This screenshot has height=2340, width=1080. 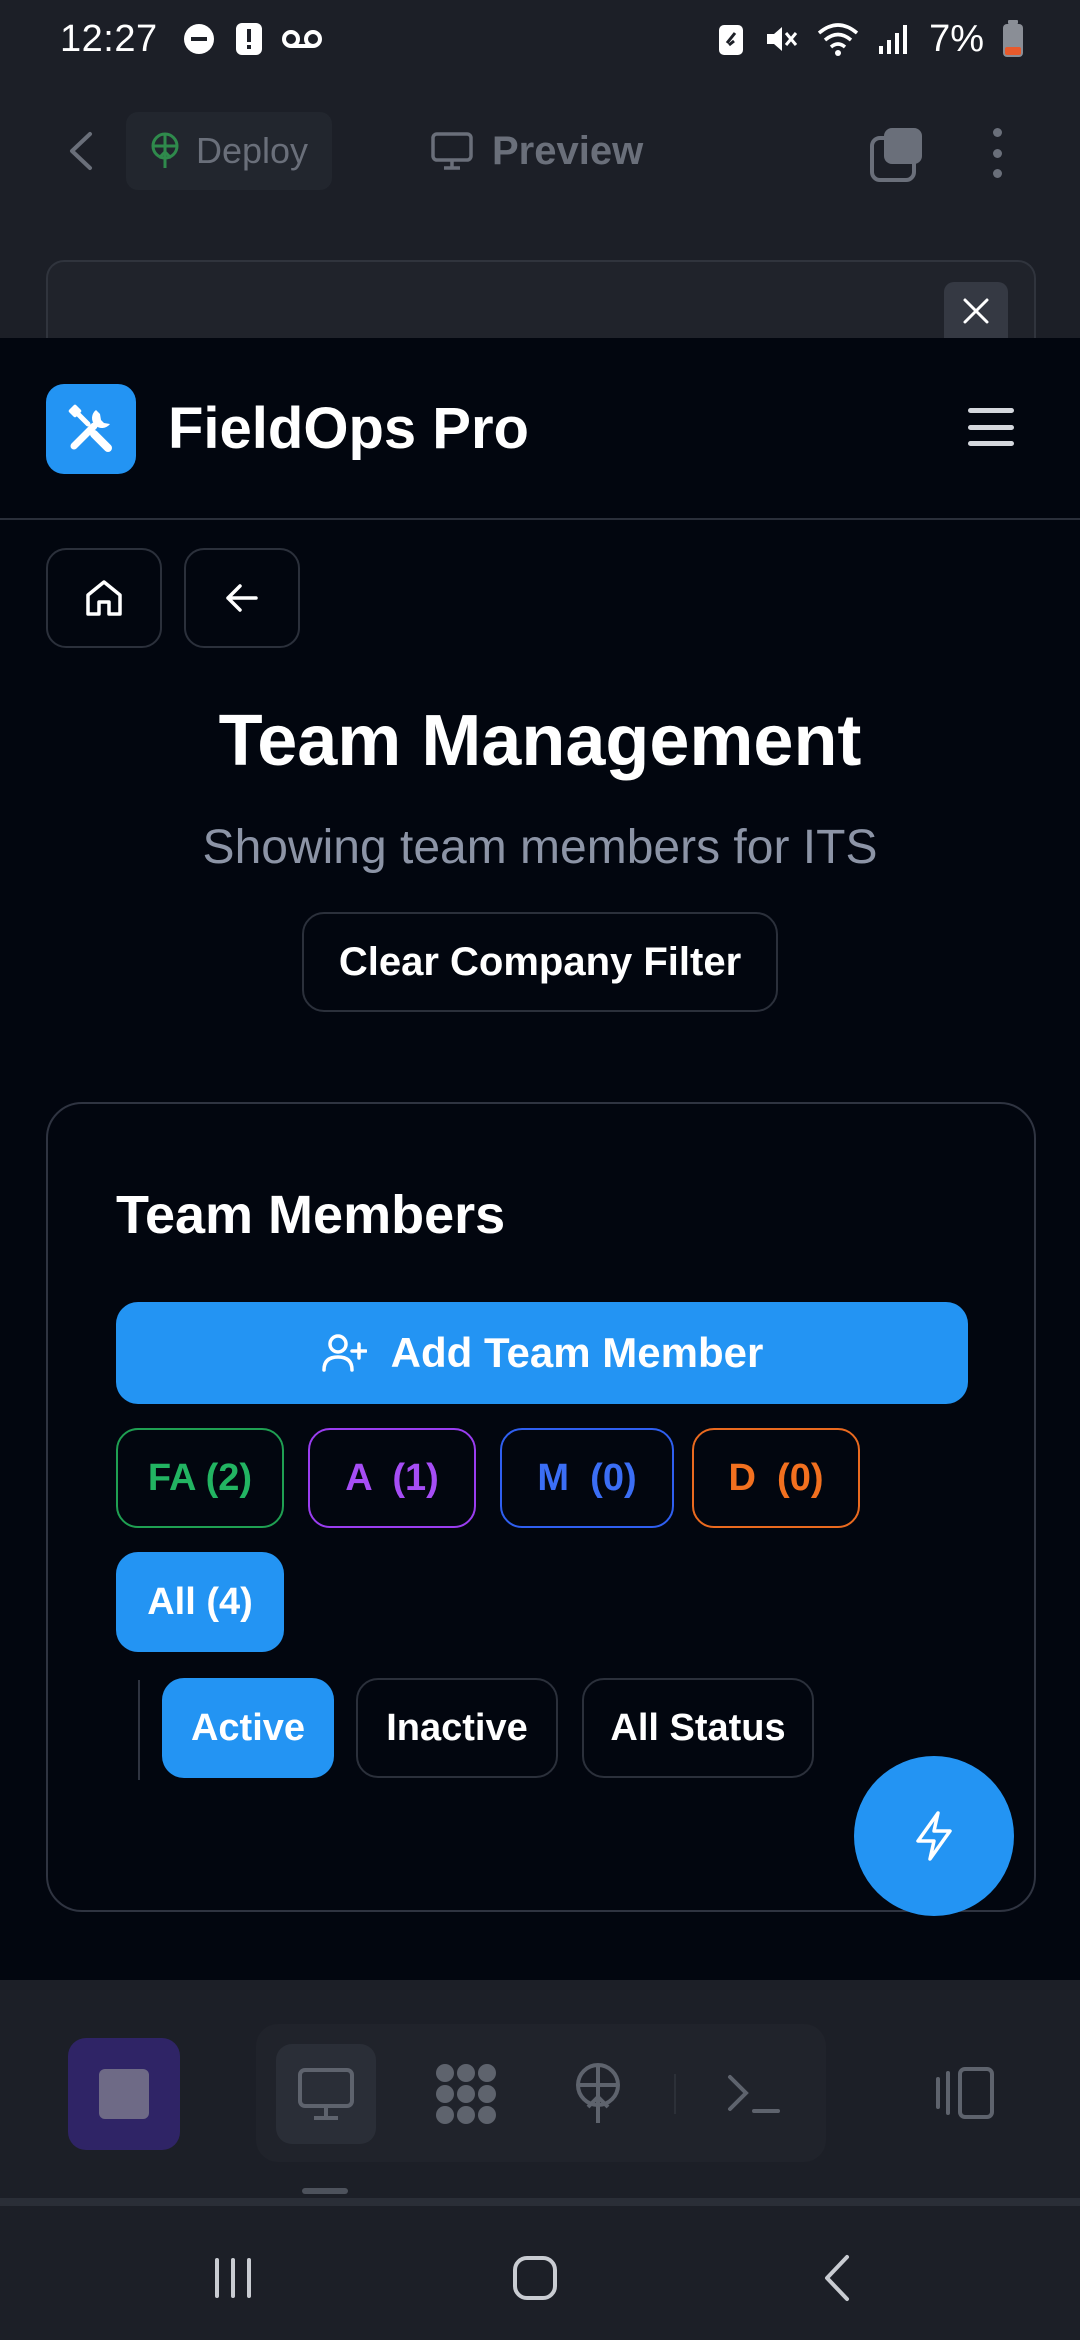 What do you see at coordinates (325, 2191) in the screenshot?
I see `toolbar-handle` at bounding box center [325, 2191].